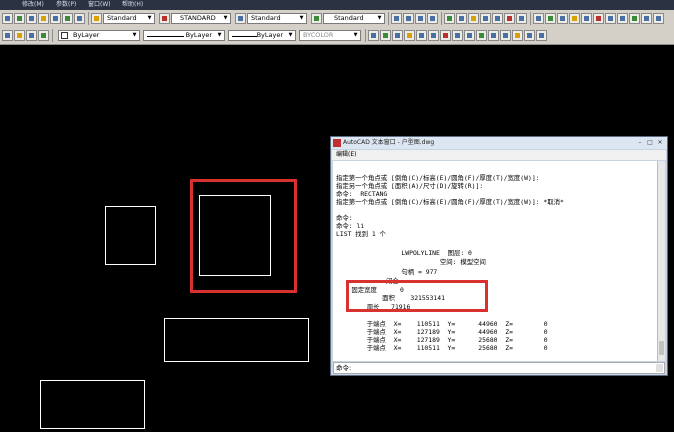 The height and width of the screenshot is (432, 674). What do you see at coordinates (387, 272) in the screenshot?
I see `history-line: 句柄 = 977` at bounding box center [387, 272].